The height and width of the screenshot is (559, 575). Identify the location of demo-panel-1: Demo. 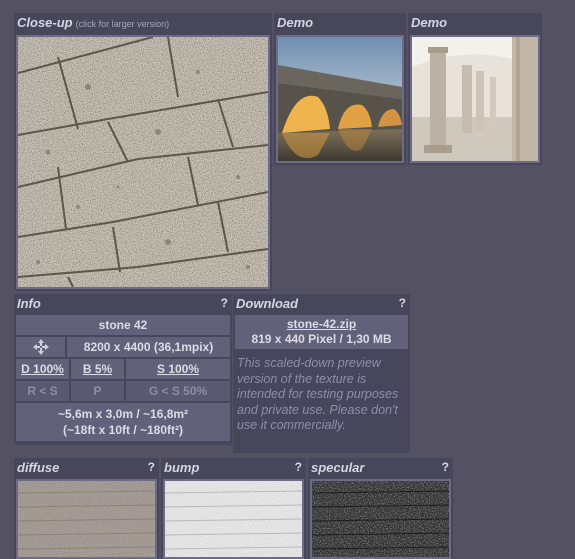
(340, 89).